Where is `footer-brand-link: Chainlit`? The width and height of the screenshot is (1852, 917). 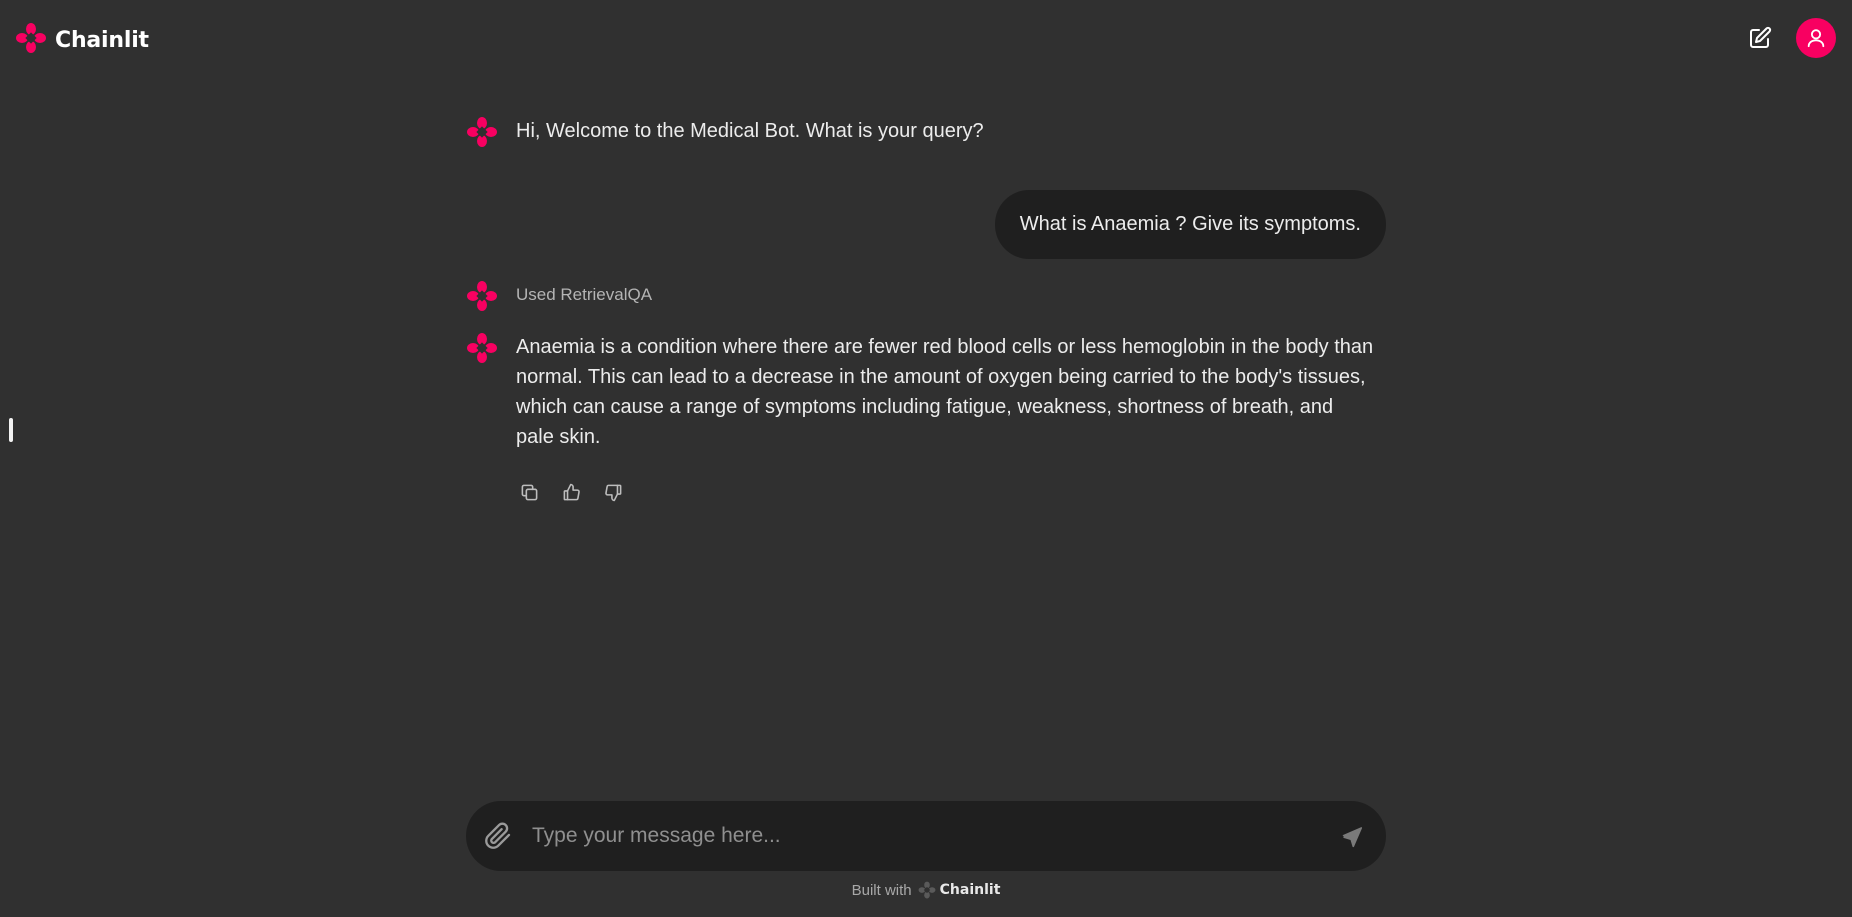
footer-brand-link: Chainlit is located at coordinates (959, 890).